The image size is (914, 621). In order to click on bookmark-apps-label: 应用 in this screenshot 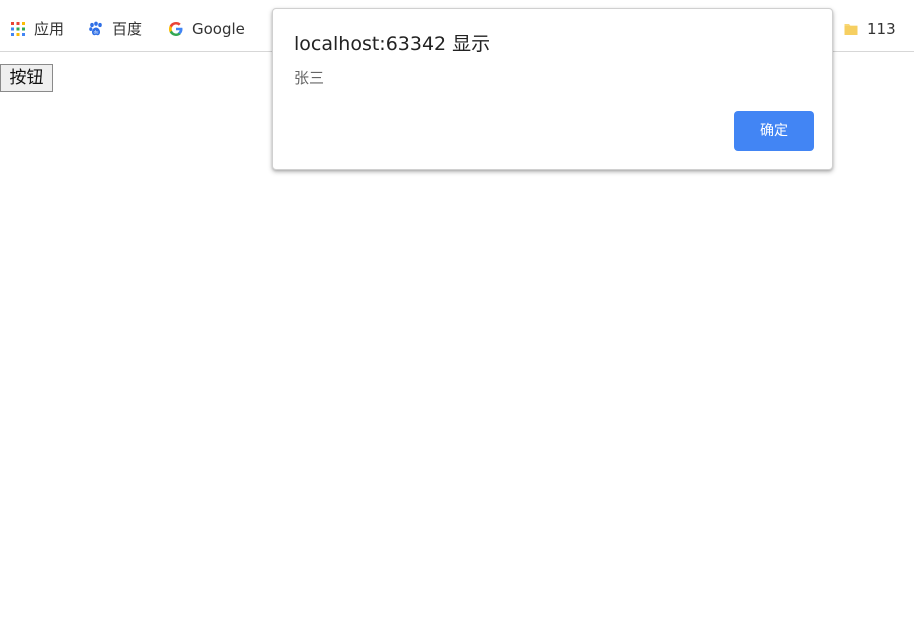, I will do `click(49, 29)`.